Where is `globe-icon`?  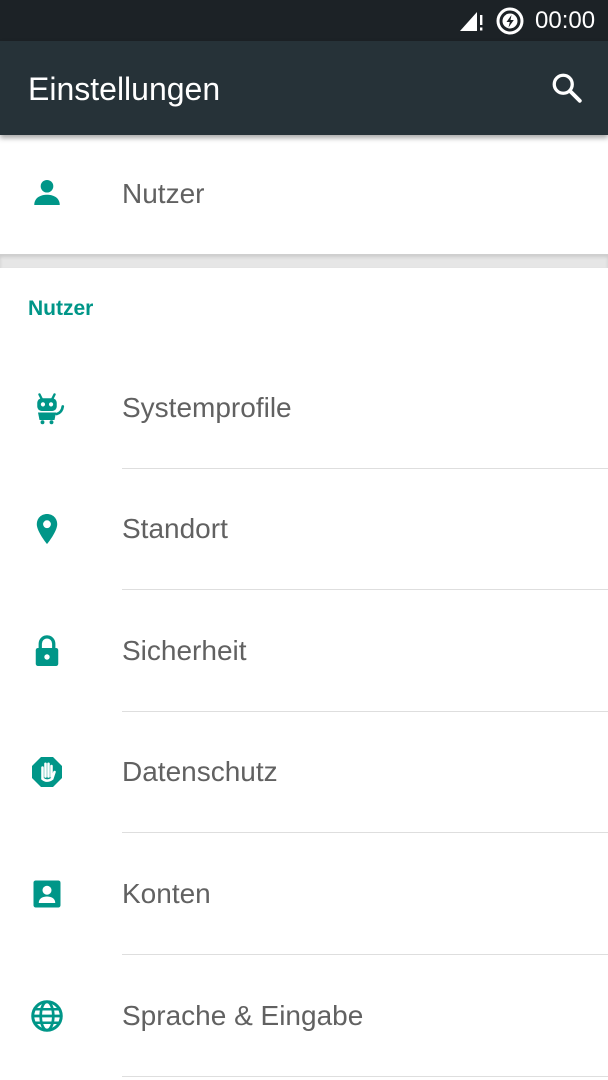 globe-icon is located at coordinates (47, 1016).